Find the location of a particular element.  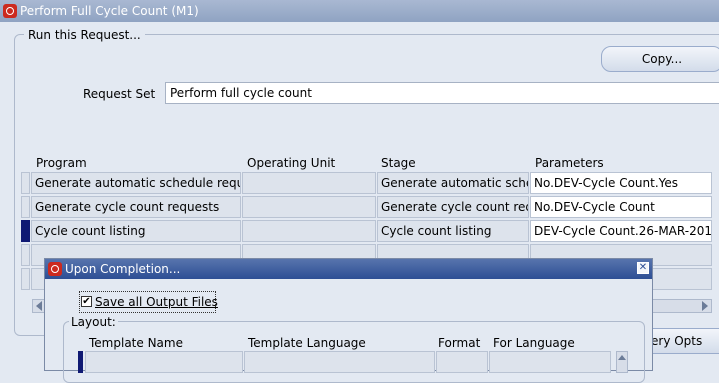

parameters-cell: No.DEV-Cycle Count.Yes is located at coordinates (621, 183).